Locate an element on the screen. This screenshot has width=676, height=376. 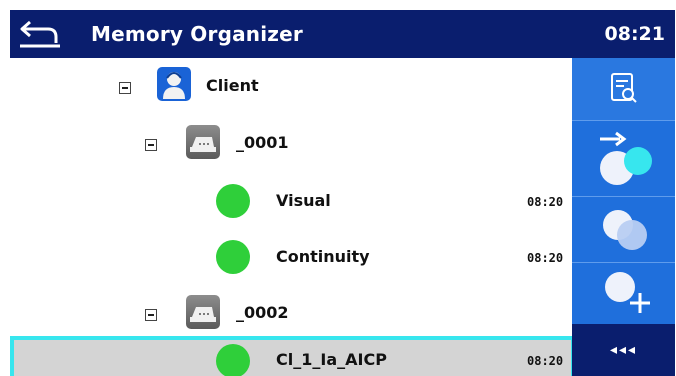
measurement-label: Visual is located at coordinates (303, 200).